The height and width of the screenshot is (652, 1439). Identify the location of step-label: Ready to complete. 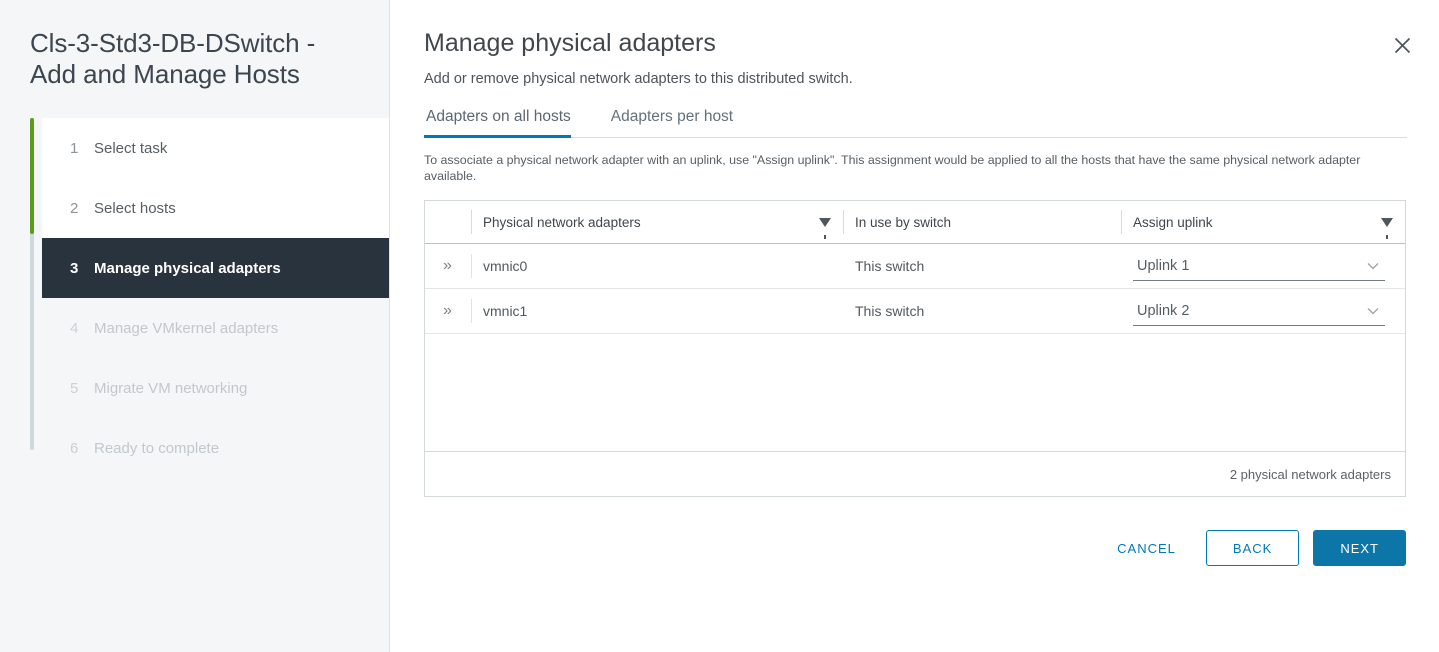
(157, 448).